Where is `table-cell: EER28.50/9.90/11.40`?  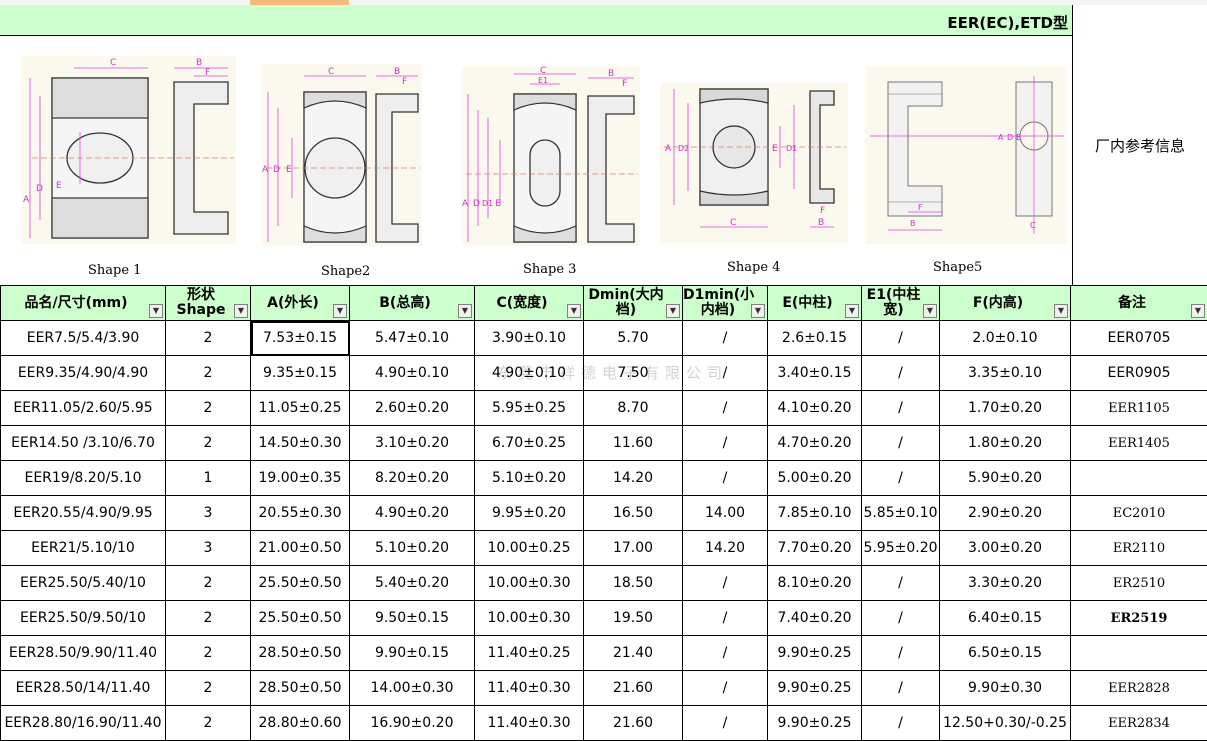
table-cell: EER28.50/9.90/11.40 is located at coordinates (83, 653).